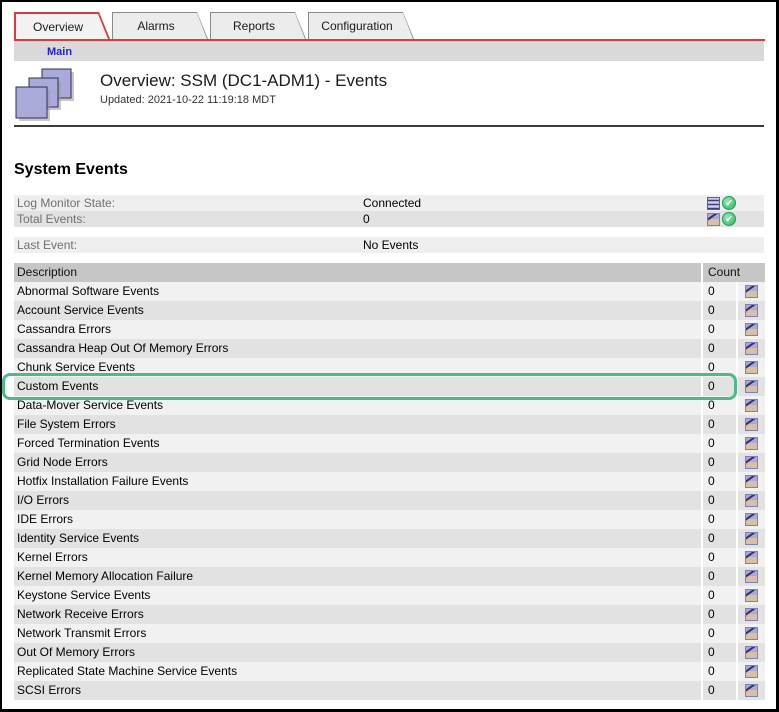 The image size is (779, 712). Describe the element at coordinates (59, 52) in the screenshot. I see `breadcrumb-main-link: Main` at that location.